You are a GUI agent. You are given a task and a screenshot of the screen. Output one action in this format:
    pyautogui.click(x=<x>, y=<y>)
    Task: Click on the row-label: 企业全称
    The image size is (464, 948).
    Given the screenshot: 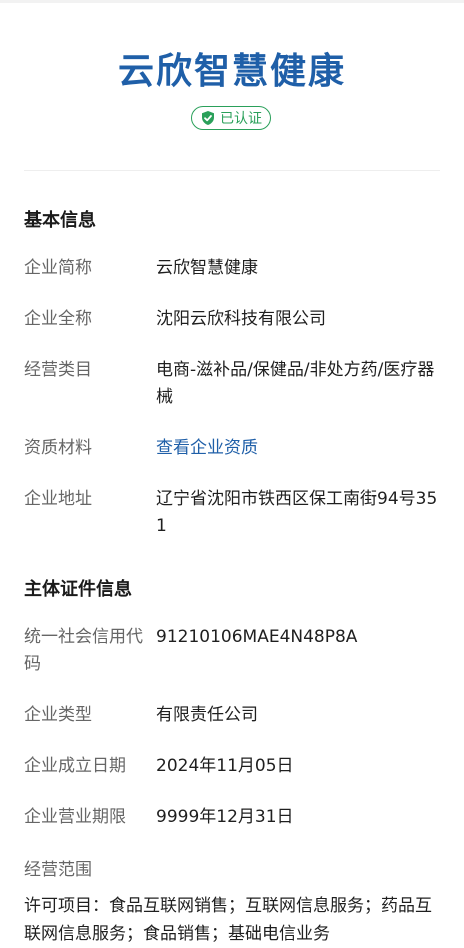 What is the action you would take?
    pyautogui.click(x=58, y=319)
    